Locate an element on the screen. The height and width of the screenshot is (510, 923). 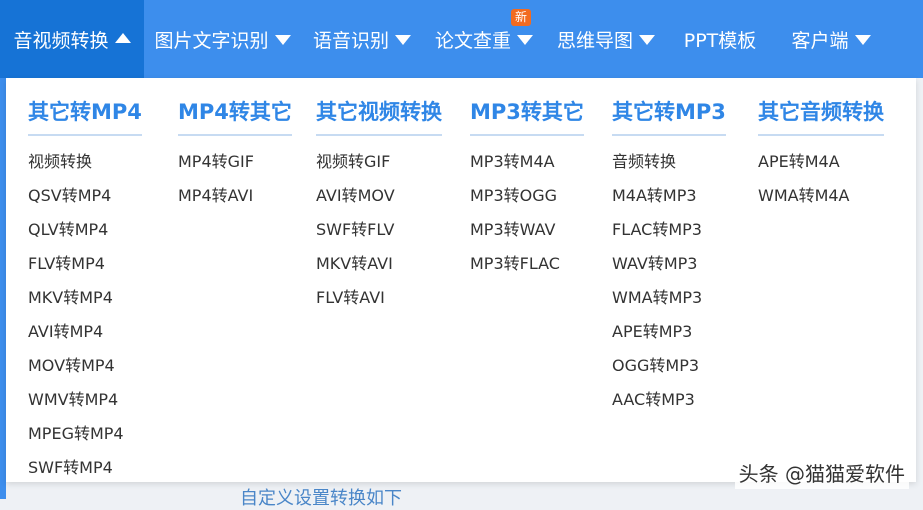
column-header: 其它音频转换 is located at coordinates (821, 116).